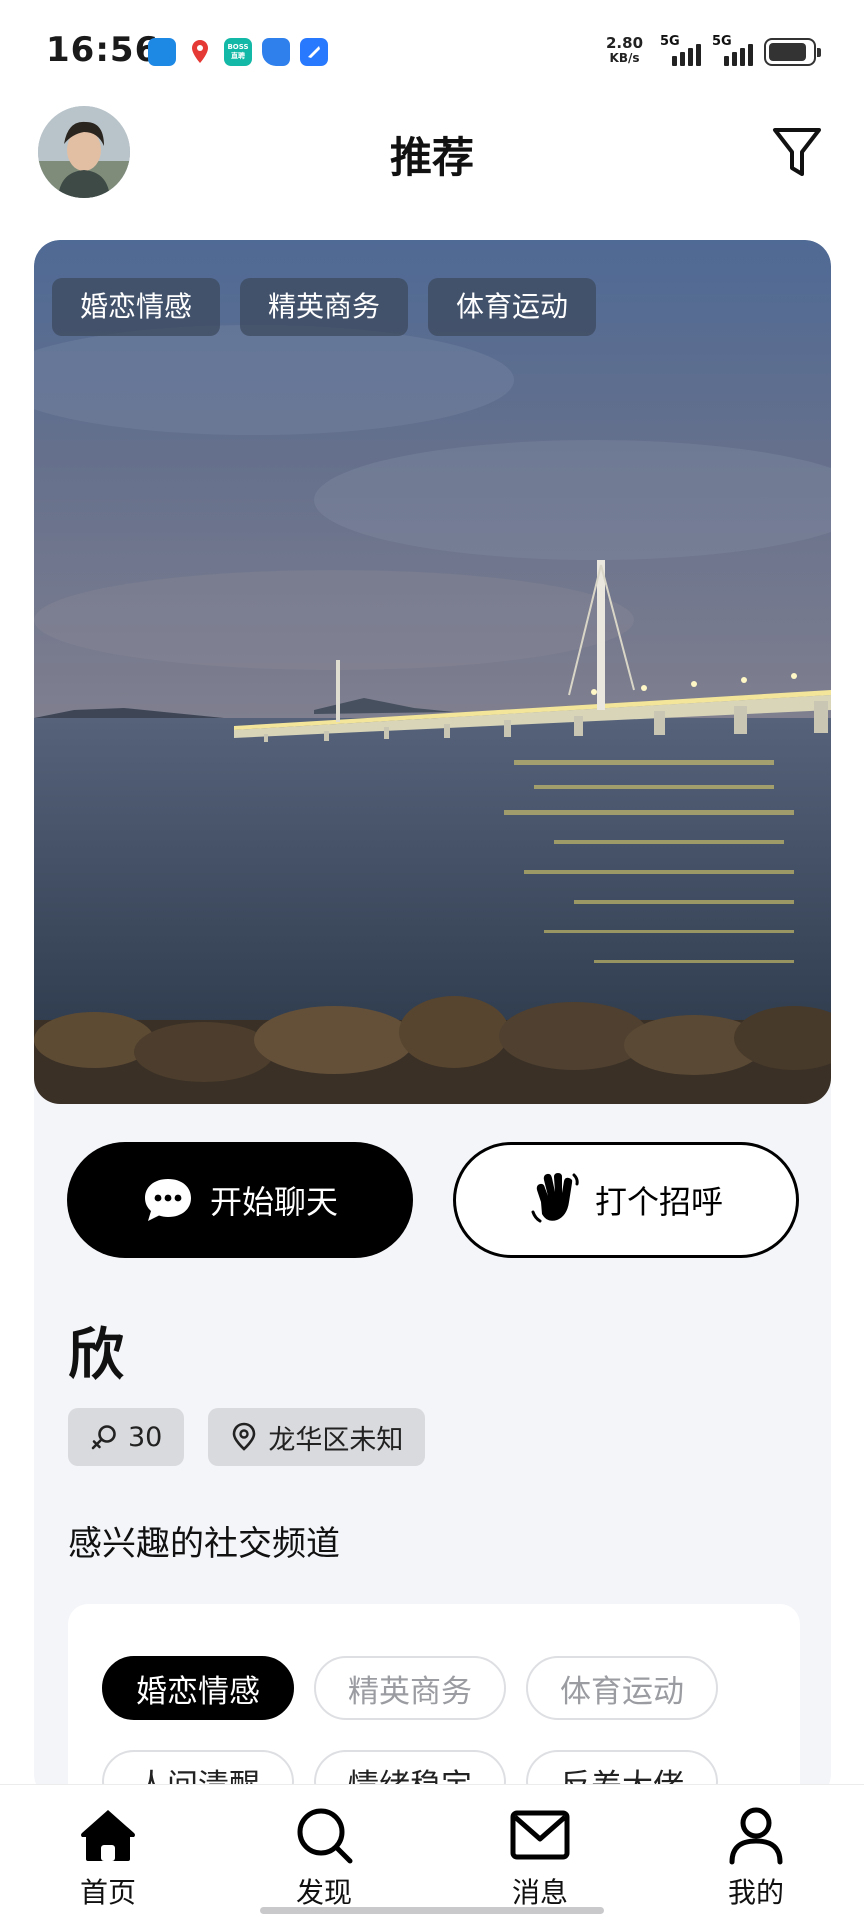 Image resolution: width=864 pixels, height=1920 pixels. Describe the element at coordinates (756, 1836) in the screenshot. I see `person-icon` at that location.